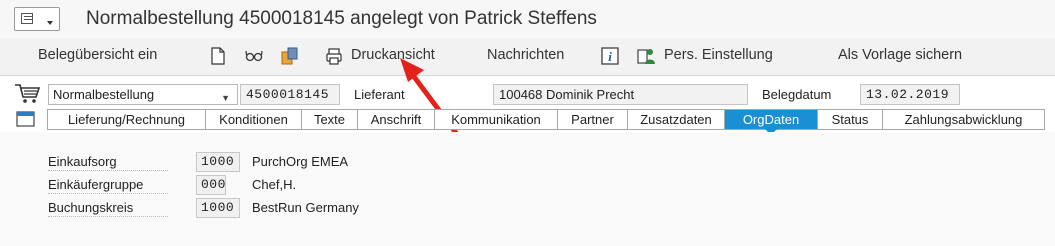 This screenshot has width=1055, height=246. What do you see at coordinates (26, 119) in the screenshot?
I see `toggle-header-icon` at bounding box center [26, 119].